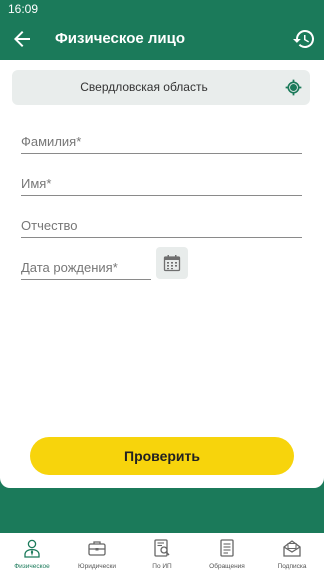 The image size is (324, 576). What do you see at coordinates (304, 39) in the screenshot?
I see `history-icon` at bounding box center [304, 39].